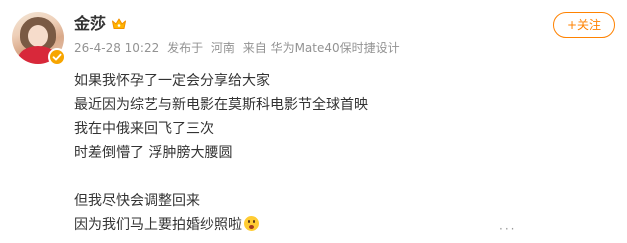 The image size is (627, 243). What do you see at coordinates (172, 81) in the screenshot?
I see `post-line: 如果我怀孕了一定会分享给大家` at bounding box center [172, 81].